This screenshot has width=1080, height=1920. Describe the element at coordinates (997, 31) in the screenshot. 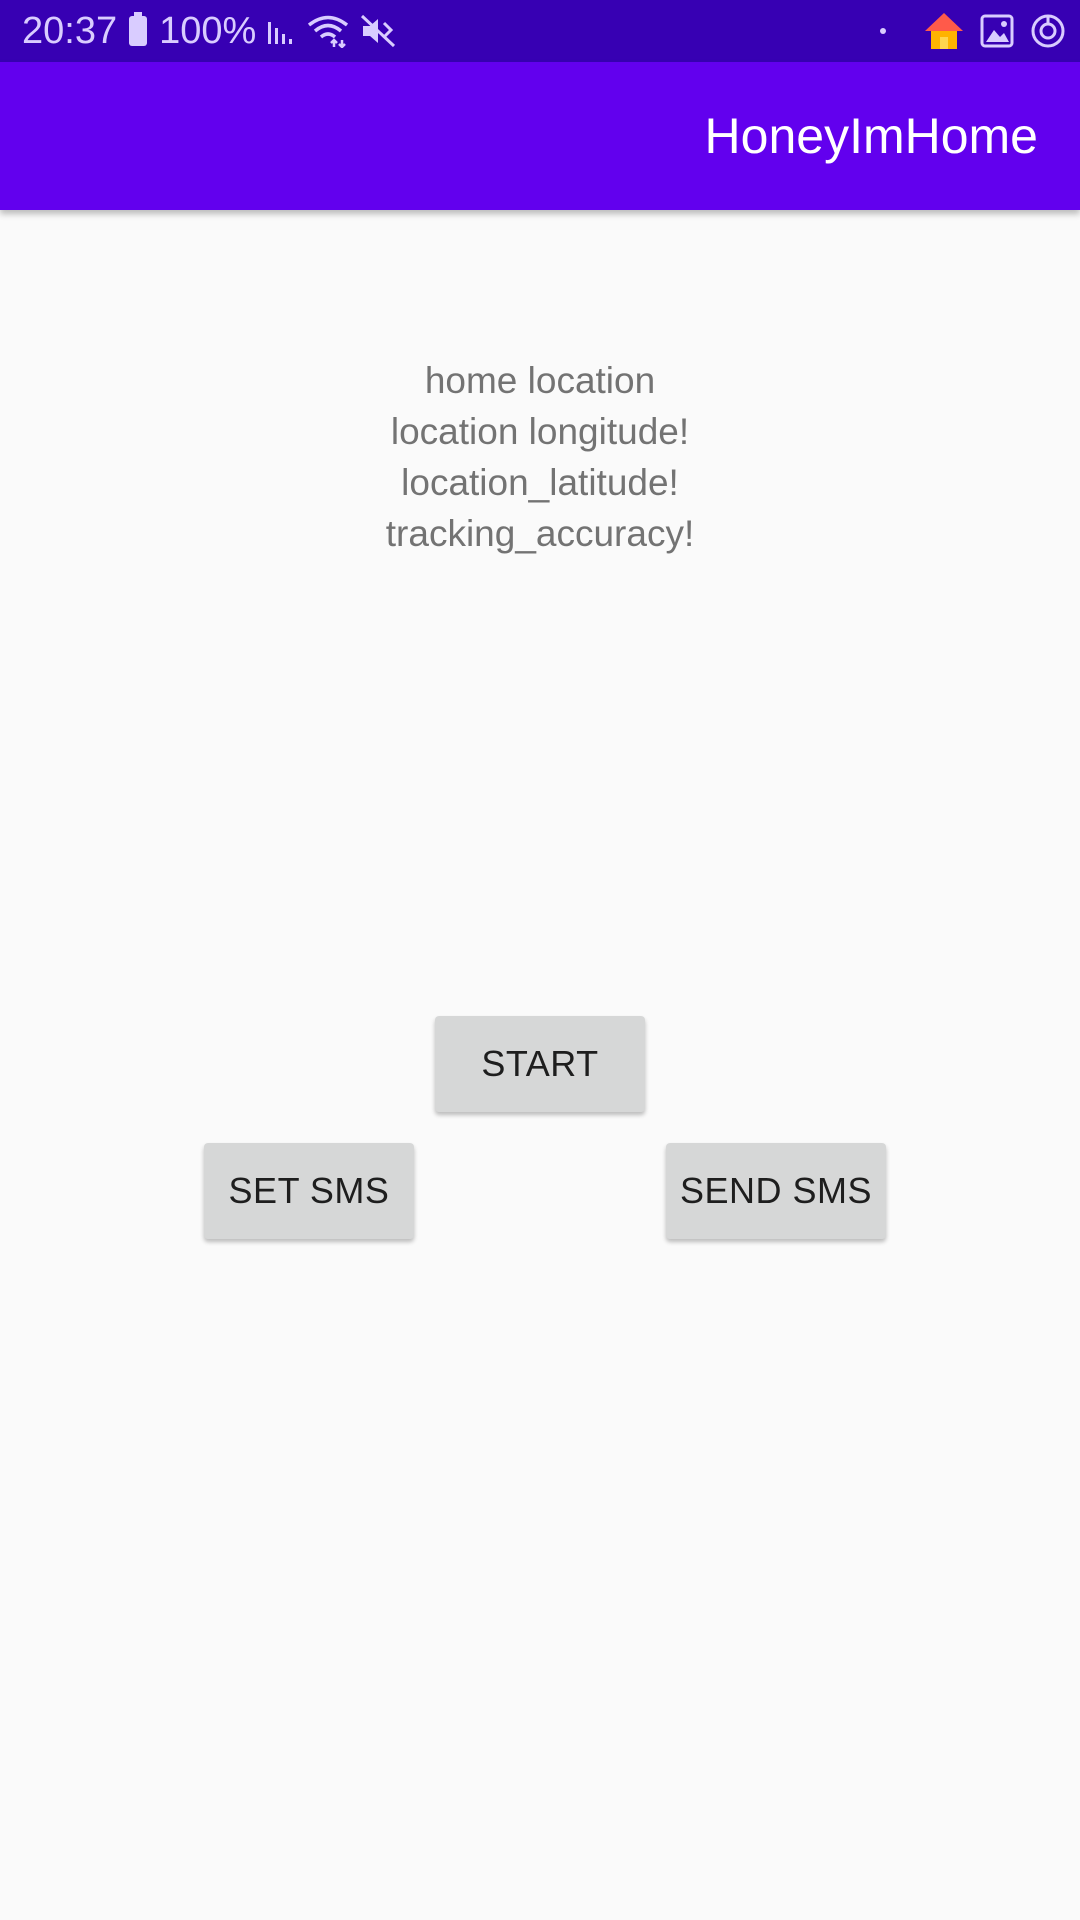

I see `gallery-icon` at that location.